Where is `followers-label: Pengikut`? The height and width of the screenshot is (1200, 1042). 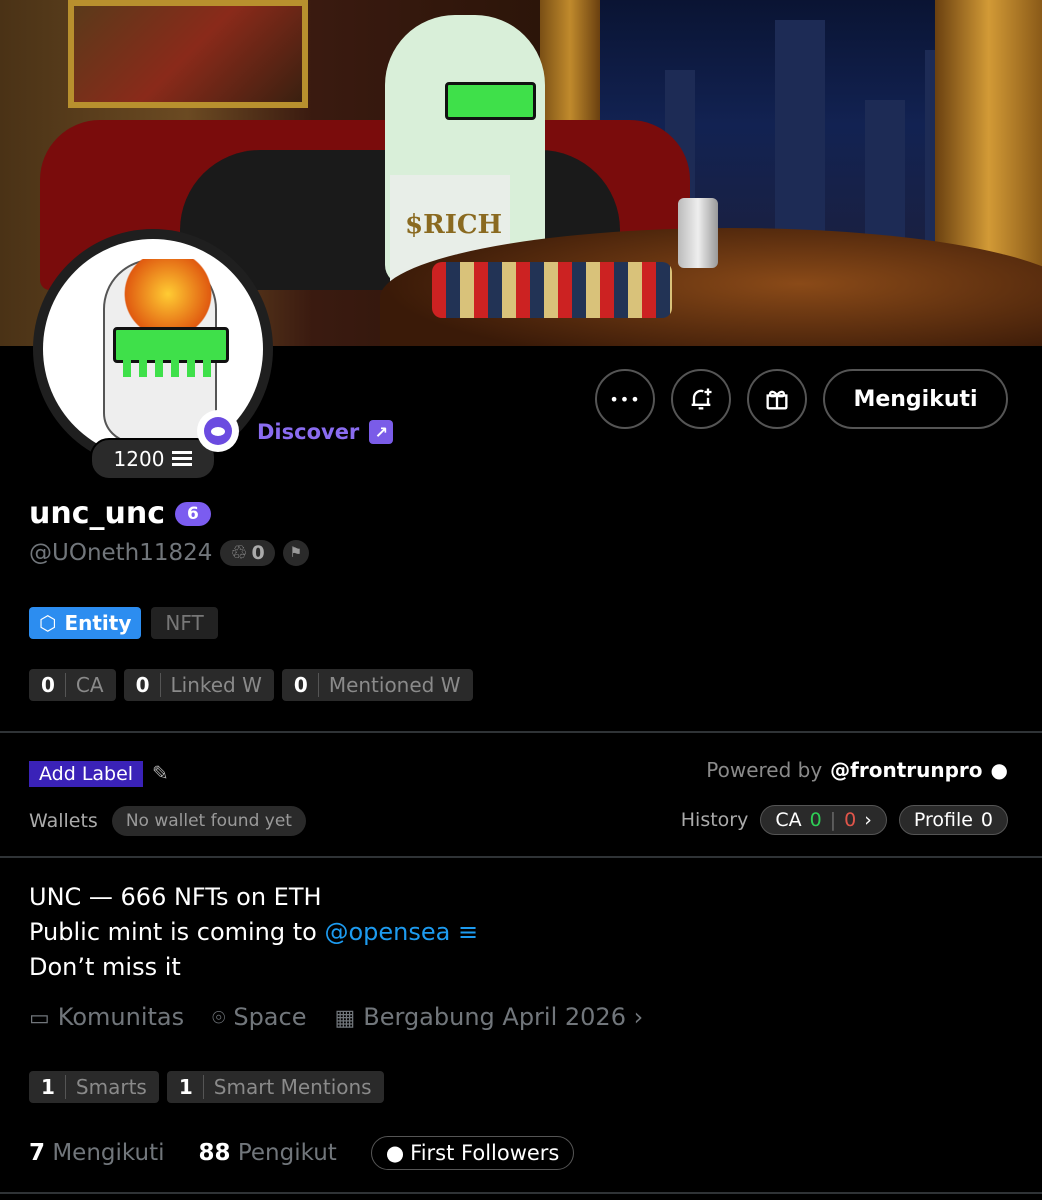
followers-label: Pengikut is located at coordinates (287, 1153).